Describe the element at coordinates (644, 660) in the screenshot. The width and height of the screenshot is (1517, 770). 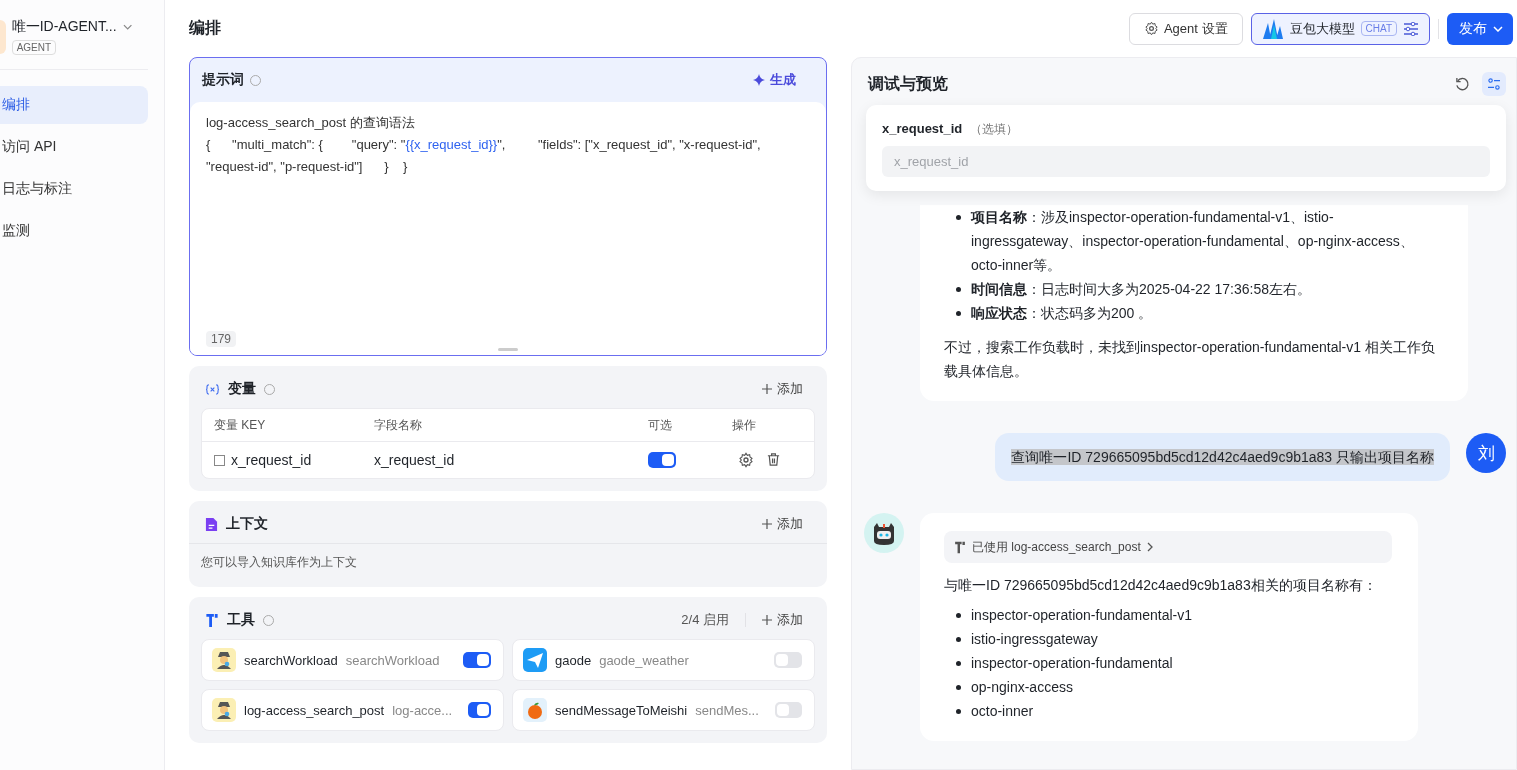
I see `tool-id: gaode_weather` at that location.